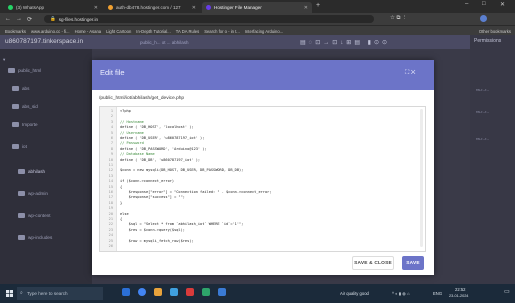 This screenshot has height=303, width=515. I want to click on weather-status: Air quality good, so click(354, 293).